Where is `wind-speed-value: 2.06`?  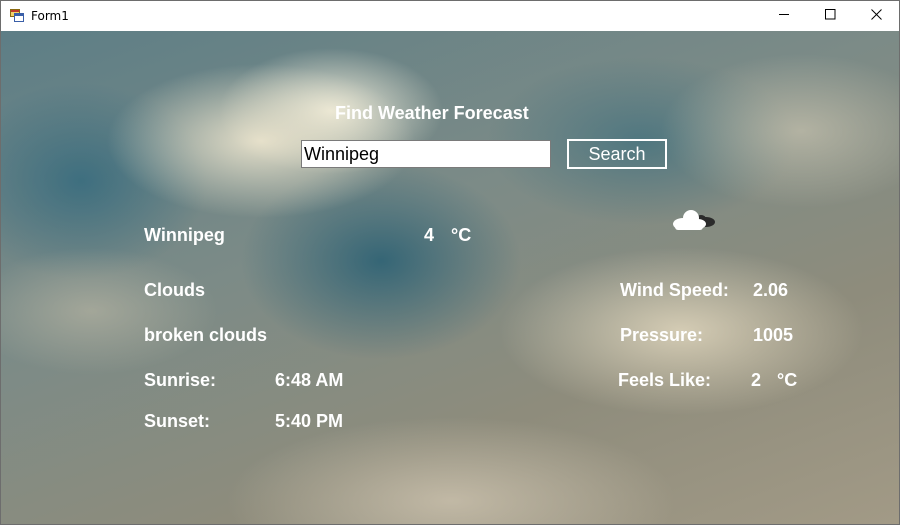
wind-speed-value: 2.06 is located at coordinates (771, 290).